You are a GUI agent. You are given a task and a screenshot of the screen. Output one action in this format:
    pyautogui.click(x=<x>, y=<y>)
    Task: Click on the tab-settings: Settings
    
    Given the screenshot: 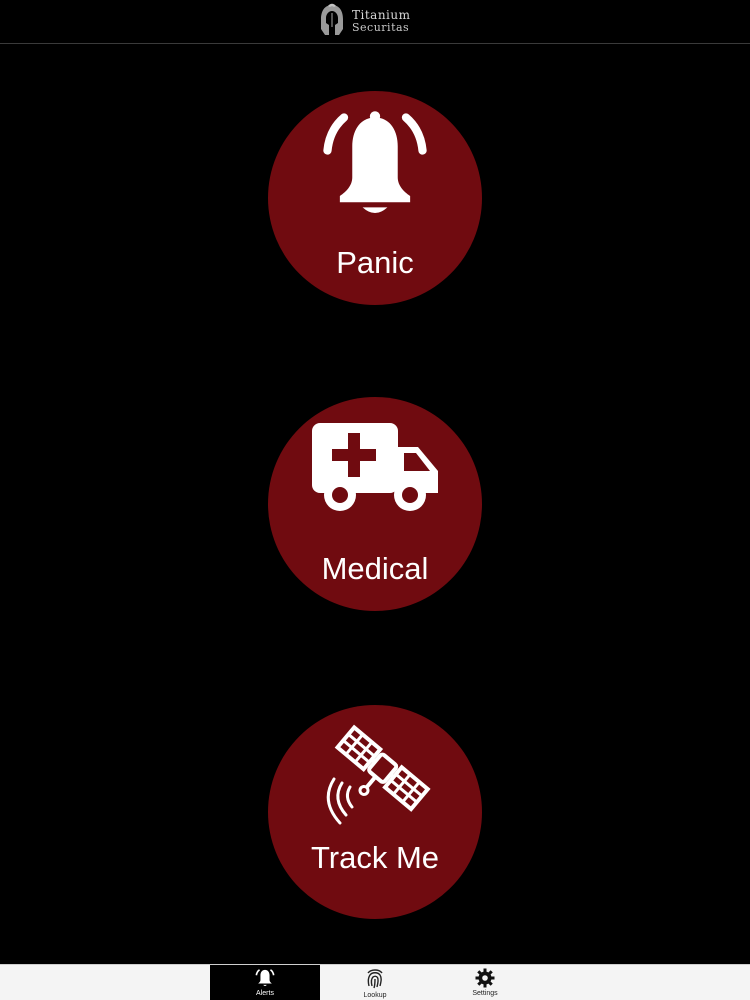 What is the action you would take?
    pyautogui.click(x=485, y=982)
    